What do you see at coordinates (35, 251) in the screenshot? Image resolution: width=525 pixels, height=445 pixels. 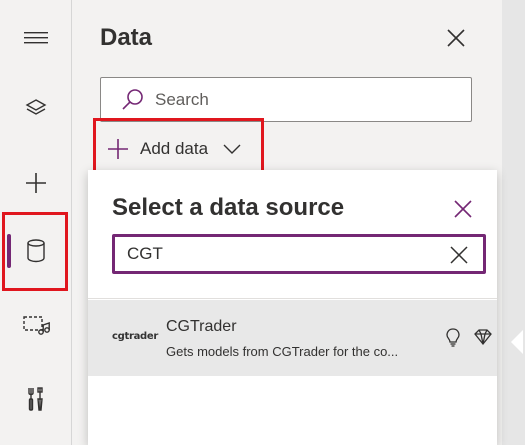 I see `data-button-highlight` at bounding box center [35, 251].